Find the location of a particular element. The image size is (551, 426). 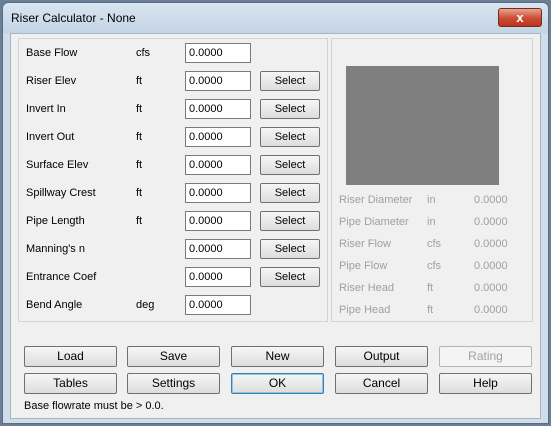

input-label: Manning's n is located at coordinates (55, 249).